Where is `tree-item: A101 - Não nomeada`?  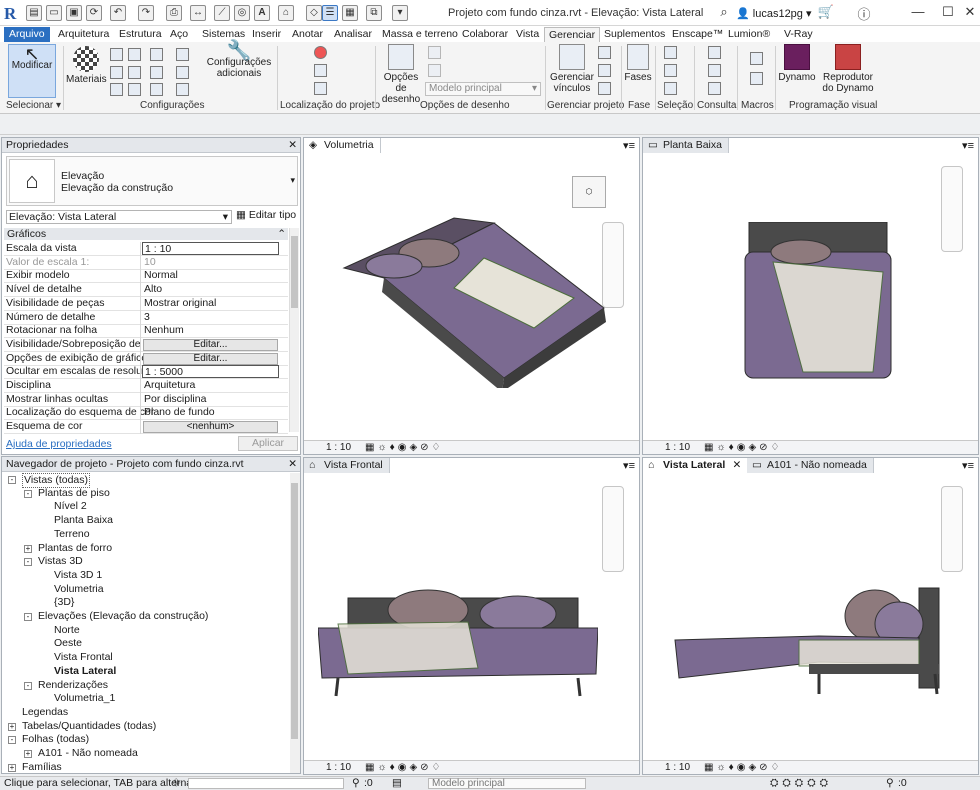
tree-item: A101 - Não nomeada is located at coordinates (88, 753).